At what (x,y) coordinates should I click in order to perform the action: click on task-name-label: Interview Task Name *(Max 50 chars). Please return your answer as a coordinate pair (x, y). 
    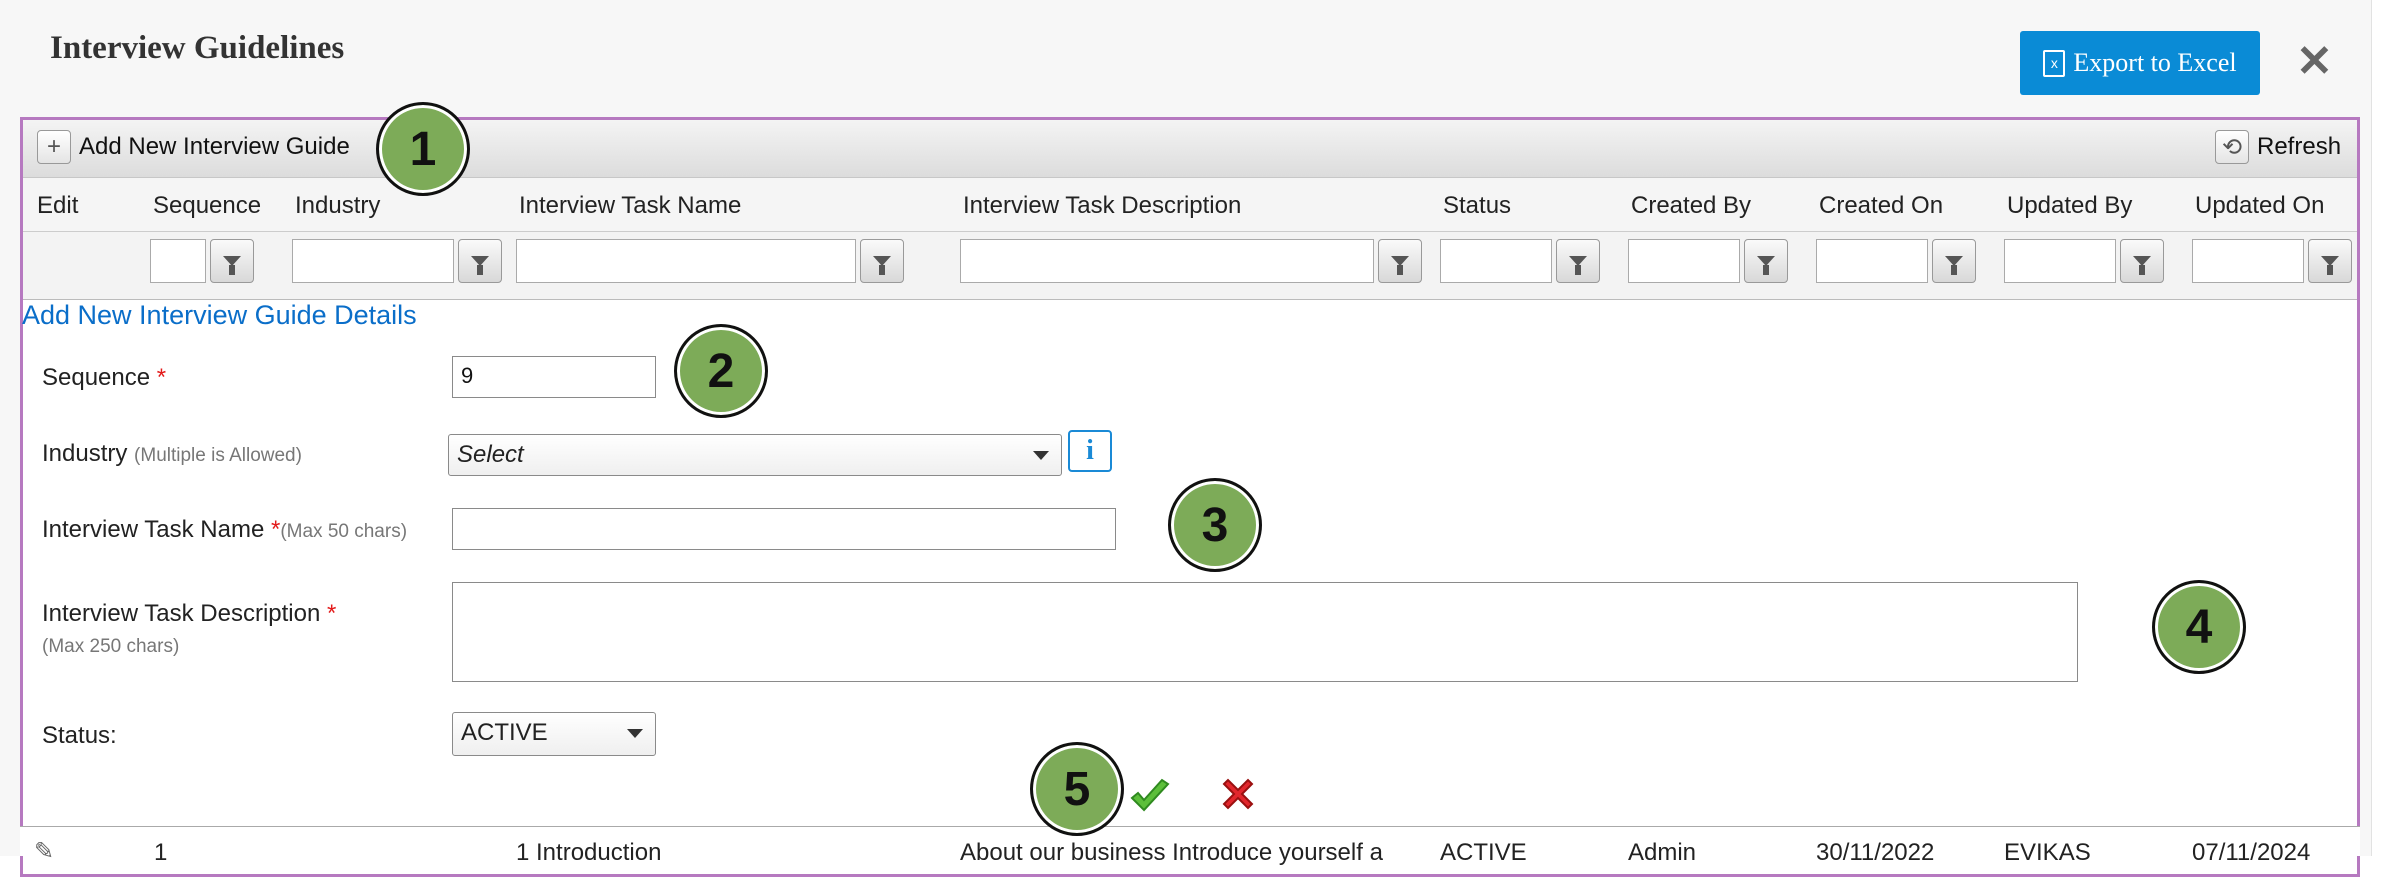
    Looking at the image, I should click on (224, 530).